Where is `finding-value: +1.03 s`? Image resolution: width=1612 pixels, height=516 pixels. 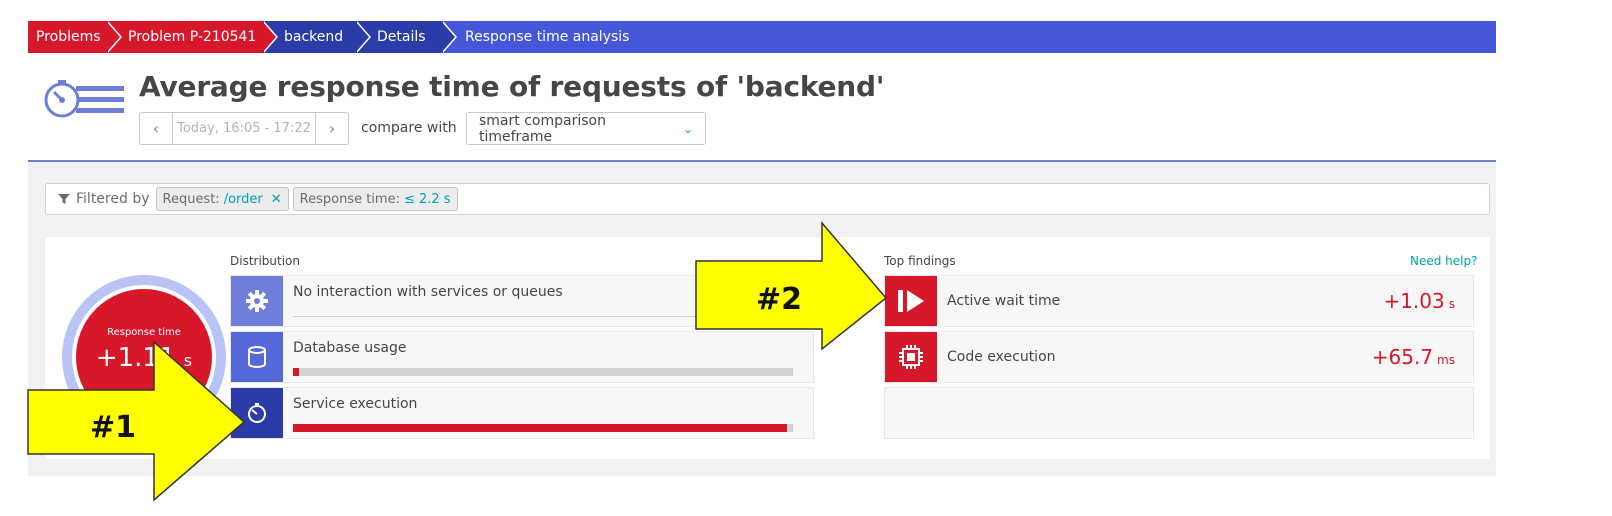 finding-value: +1.03 s is located at coordinates (1428, 301).